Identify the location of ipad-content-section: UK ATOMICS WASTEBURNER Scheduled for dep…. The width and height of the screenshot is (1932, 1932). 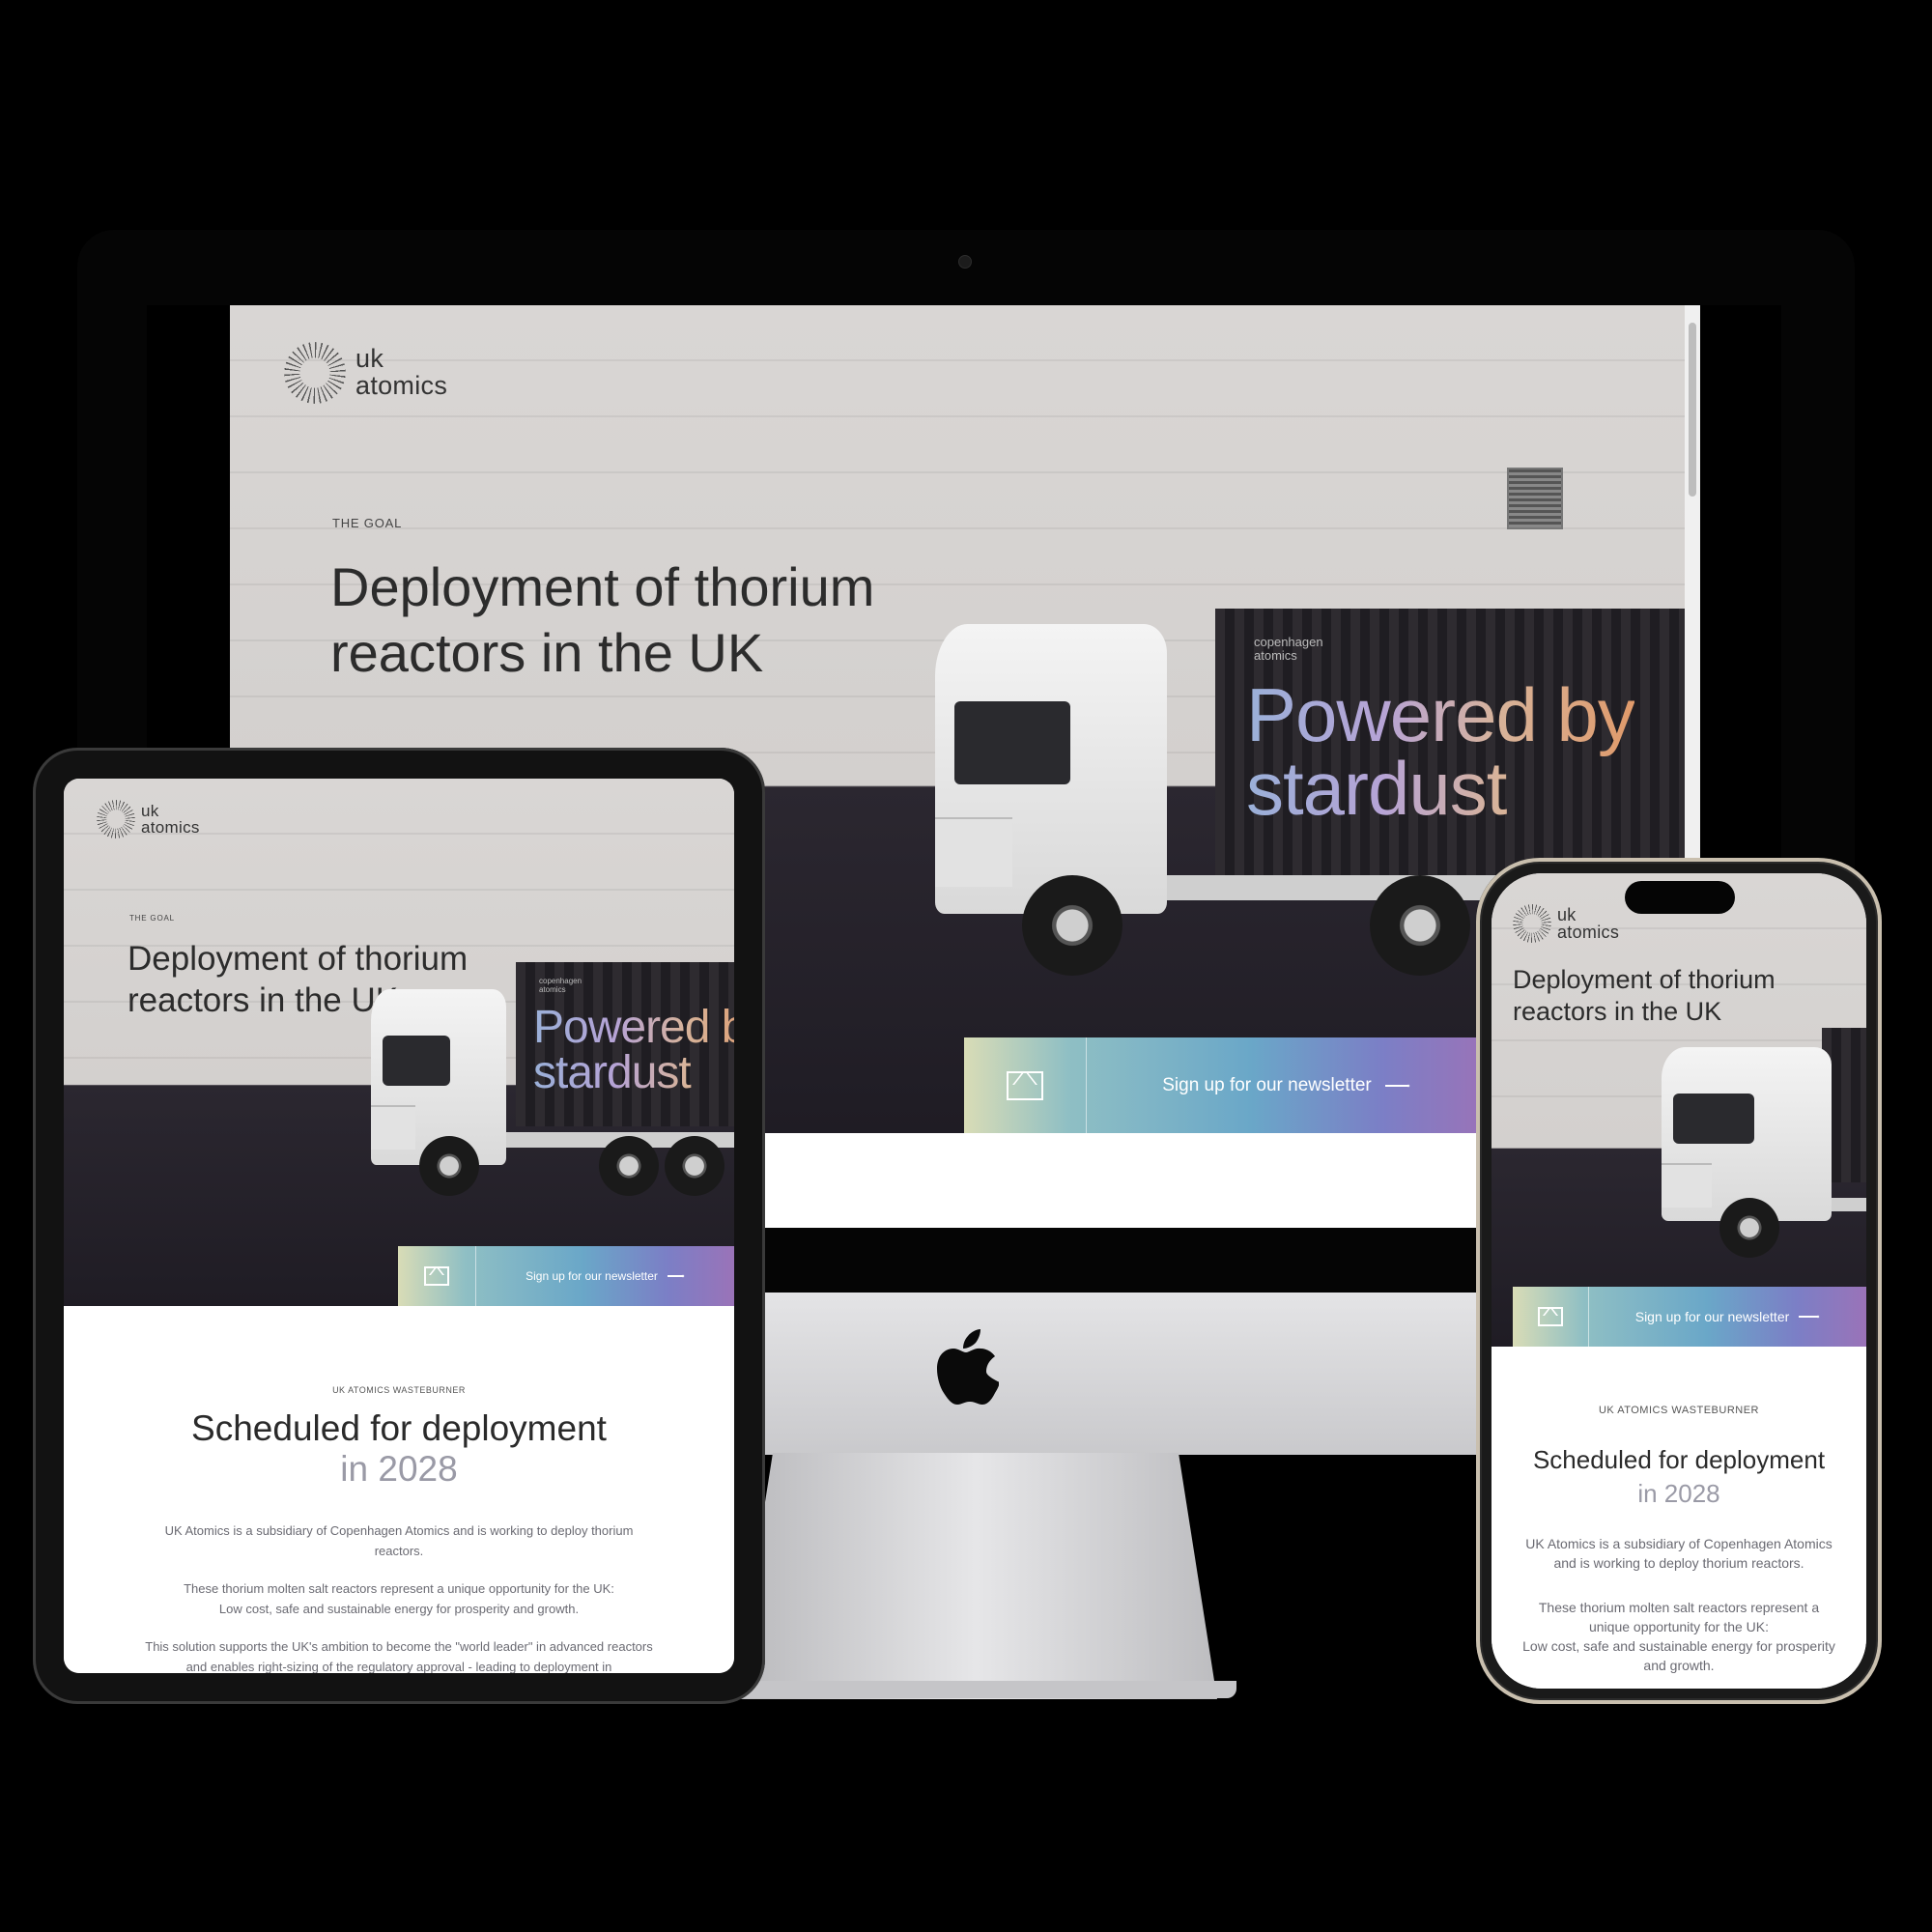
(399, 1489).